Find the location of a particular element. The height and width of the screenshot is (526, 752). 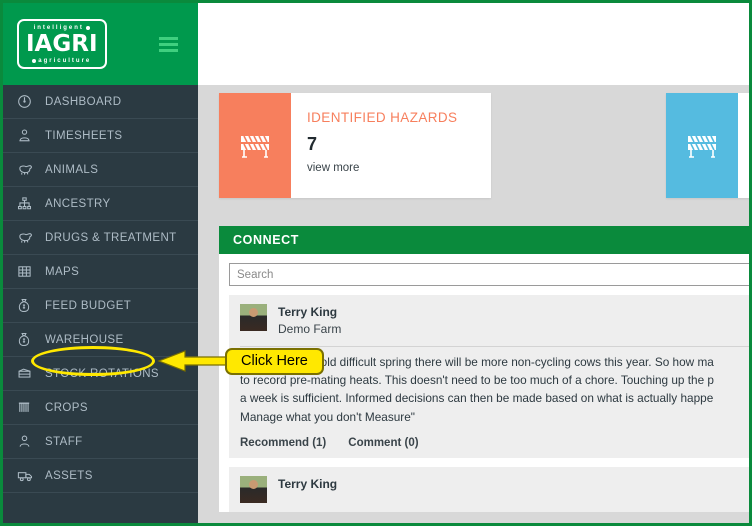

hamburger-menu-icon is located at coordinates (168, 44).